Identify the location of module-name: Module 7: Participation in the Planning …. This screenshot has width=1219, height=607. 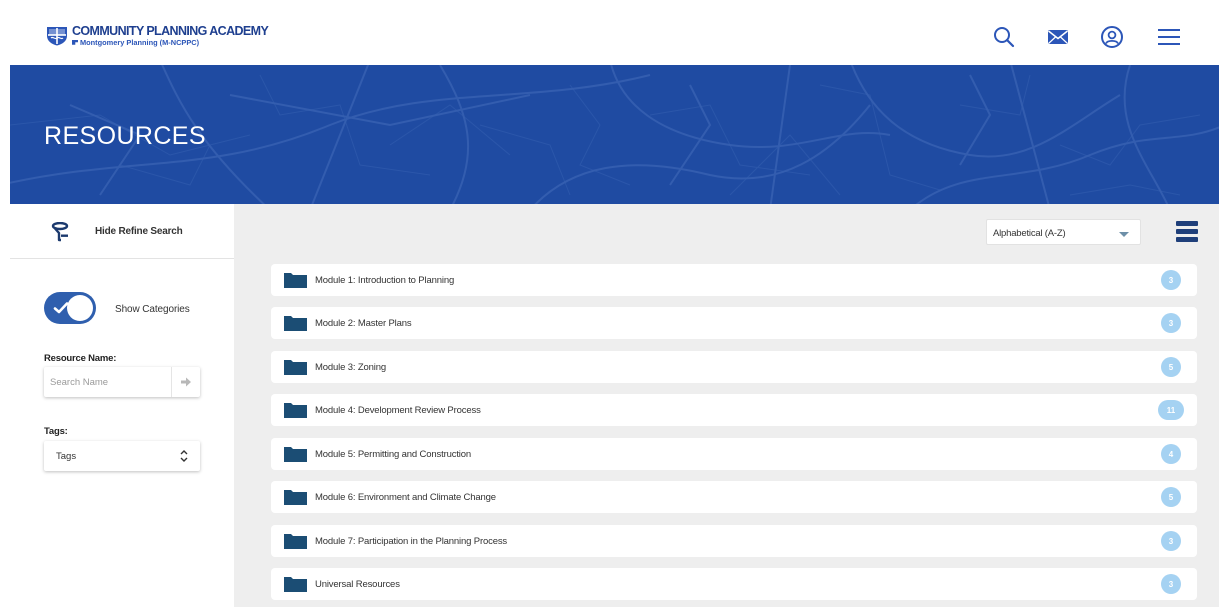
(411, 541).